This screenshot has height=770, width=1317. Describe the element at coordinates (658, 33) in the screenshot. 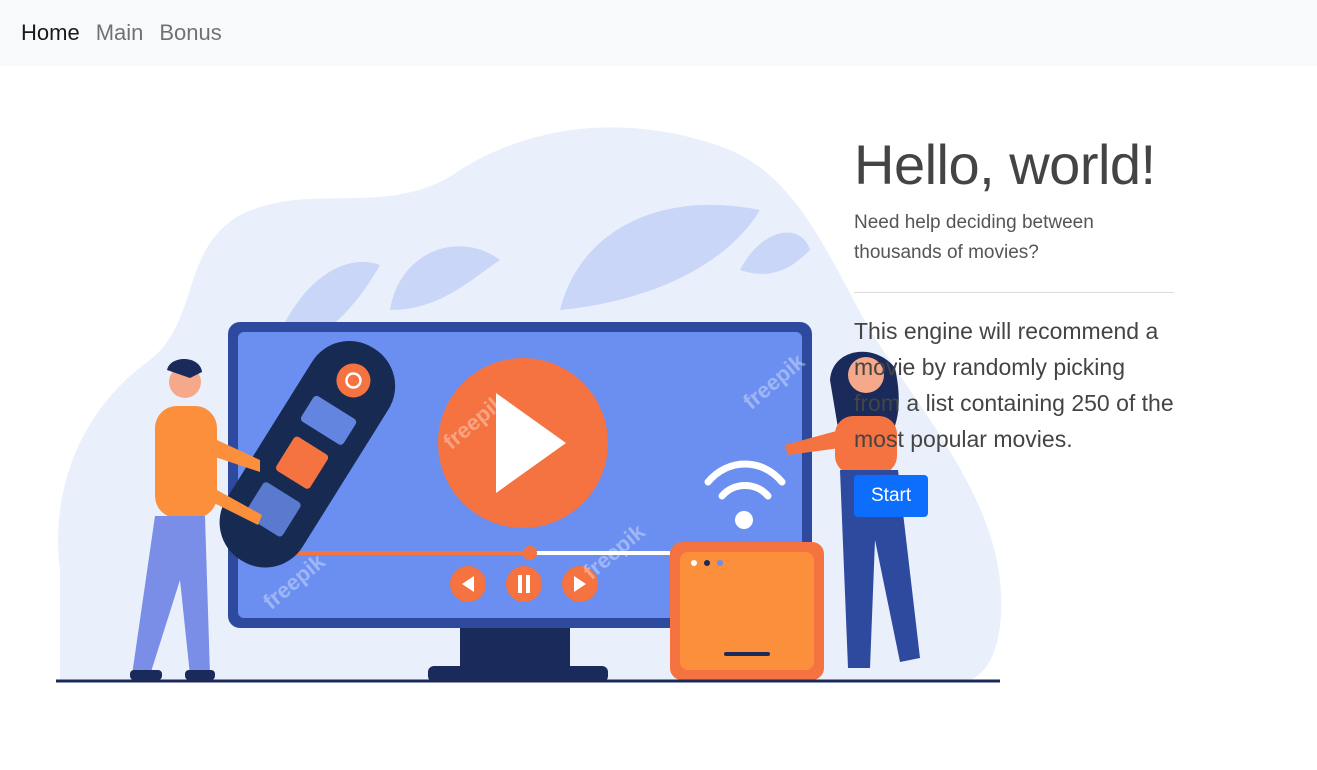

I see `top-navbar: Home Main Bonus` at that location.